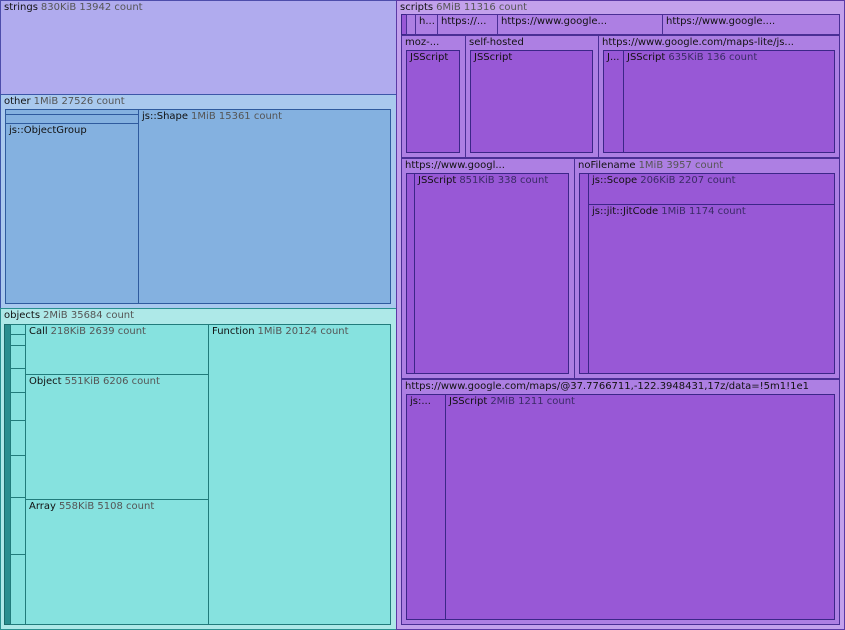 The height and width of the screenshot is (630, 845). I want to click on node-label: Function 1MiB 20124 count, so click(280, 331).